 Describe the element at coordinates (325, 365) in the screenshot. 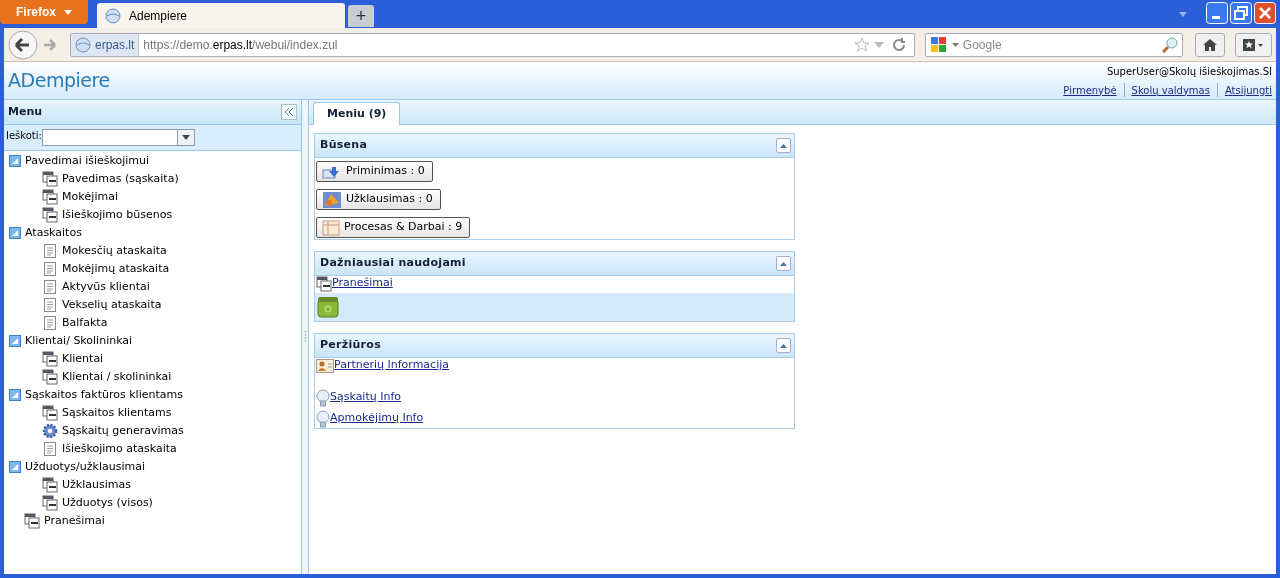

I see `contact-card-icon` at that location.